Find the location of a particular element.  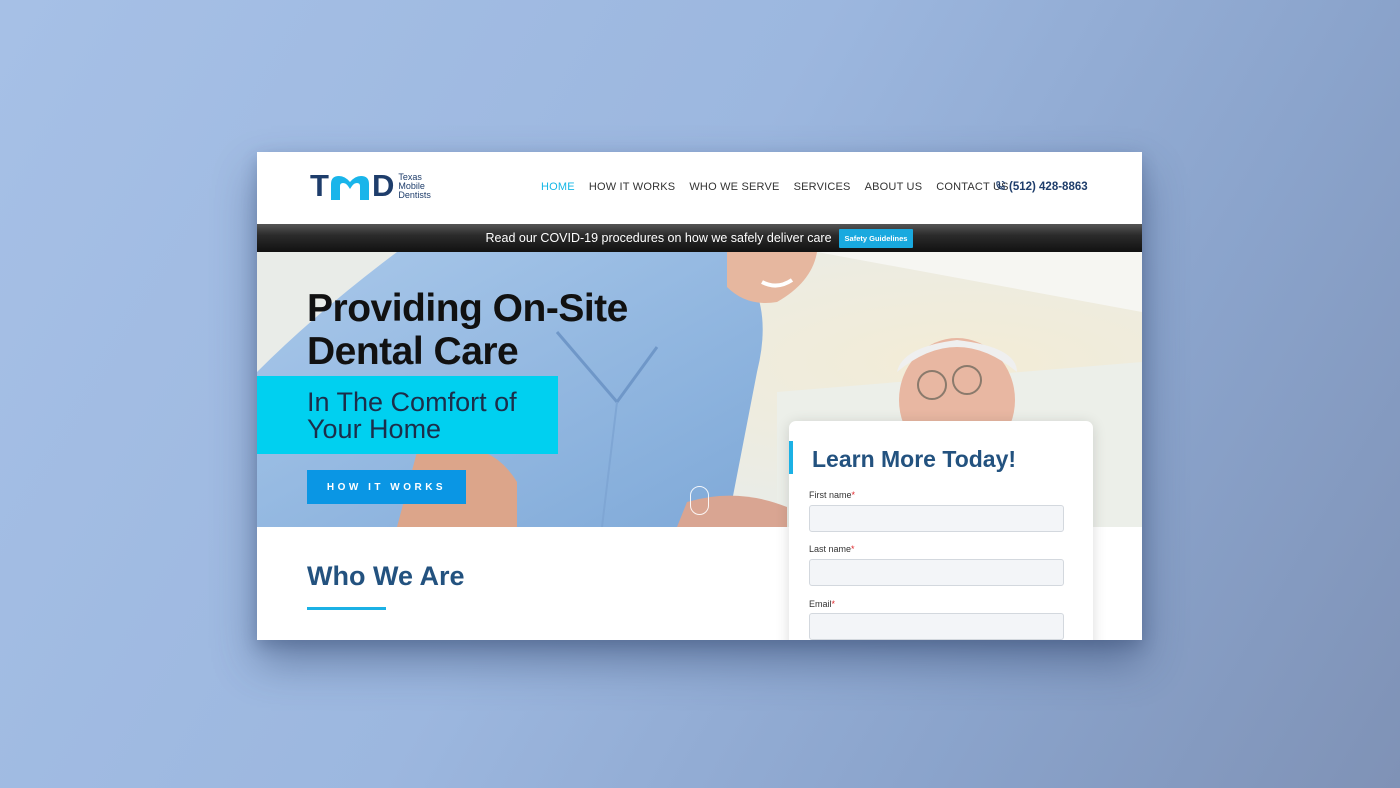

last-name-label-text: Last name is located at coordinates (830, 549).